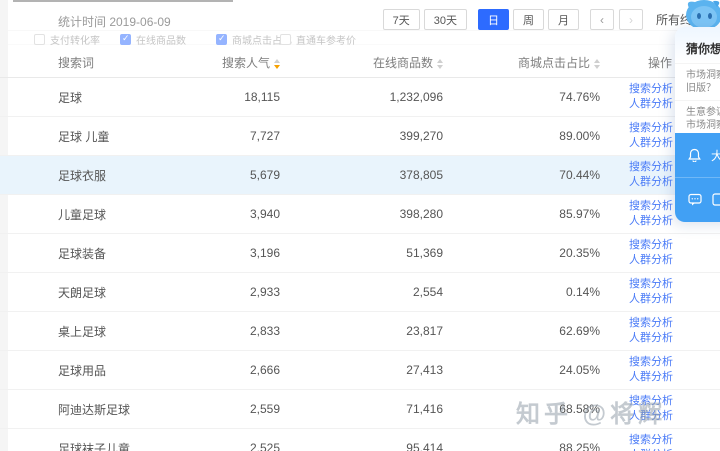 The image size is (720, 451). What do you see at coordinates (318, 39) in the screenshot?
I see `filter-ztc-ref-price: 直通车参考价` at bounding box center [318, 39].